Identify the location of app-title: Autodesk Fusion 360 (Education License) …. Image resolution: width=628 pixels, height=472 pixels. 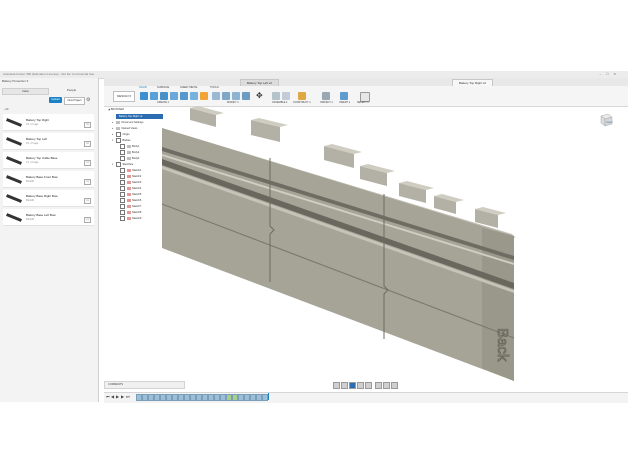
(49, 74).